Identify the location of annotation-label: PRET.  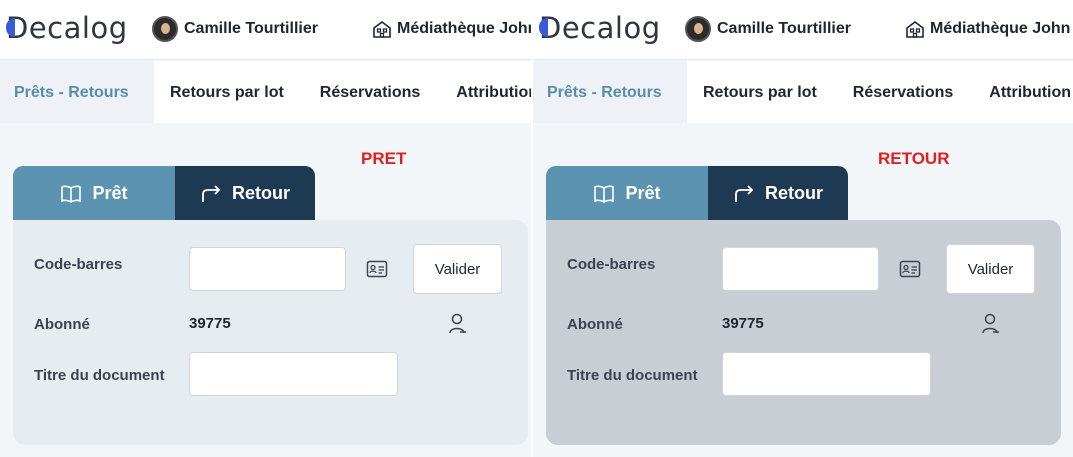
(384, 158).